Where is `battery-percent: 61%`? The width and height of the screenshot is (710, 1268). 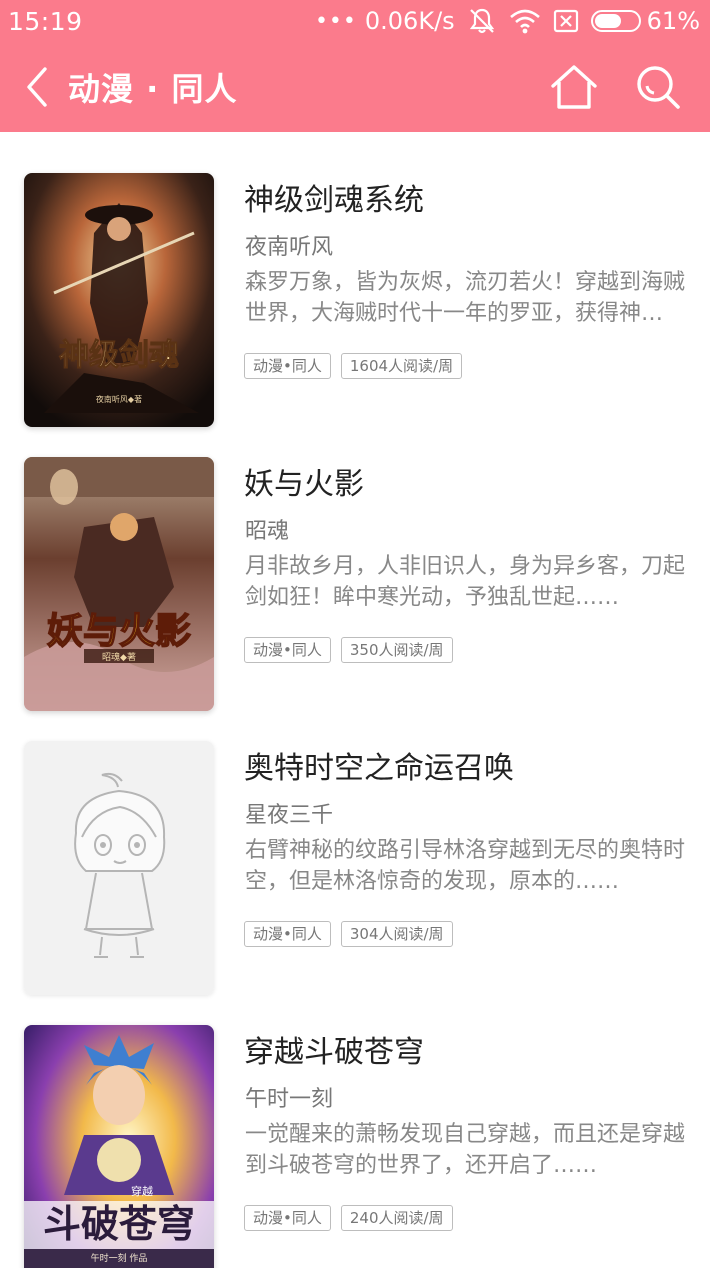 battery-percent: 61% is located at coordinates (673, 21).